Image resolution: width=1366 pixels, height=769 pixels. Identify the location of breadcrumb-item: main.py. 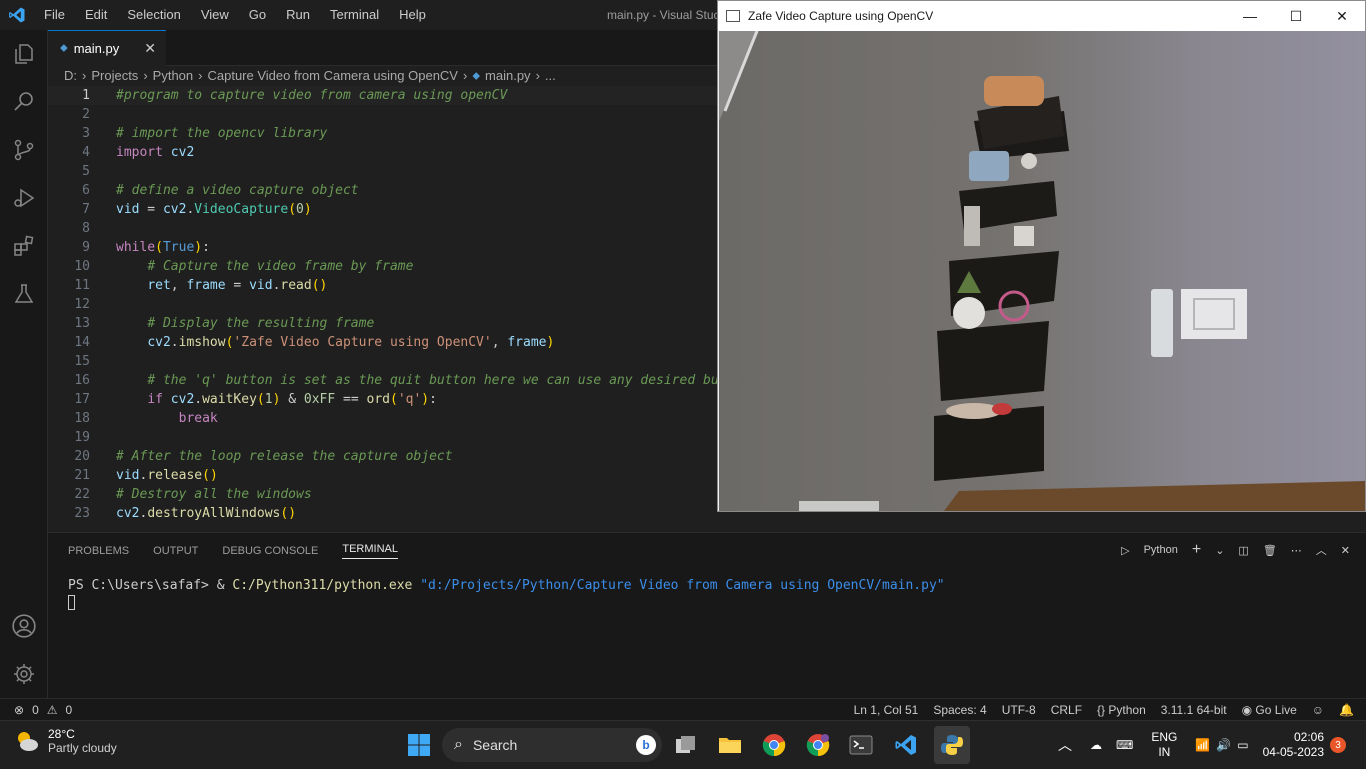
(508, 76).